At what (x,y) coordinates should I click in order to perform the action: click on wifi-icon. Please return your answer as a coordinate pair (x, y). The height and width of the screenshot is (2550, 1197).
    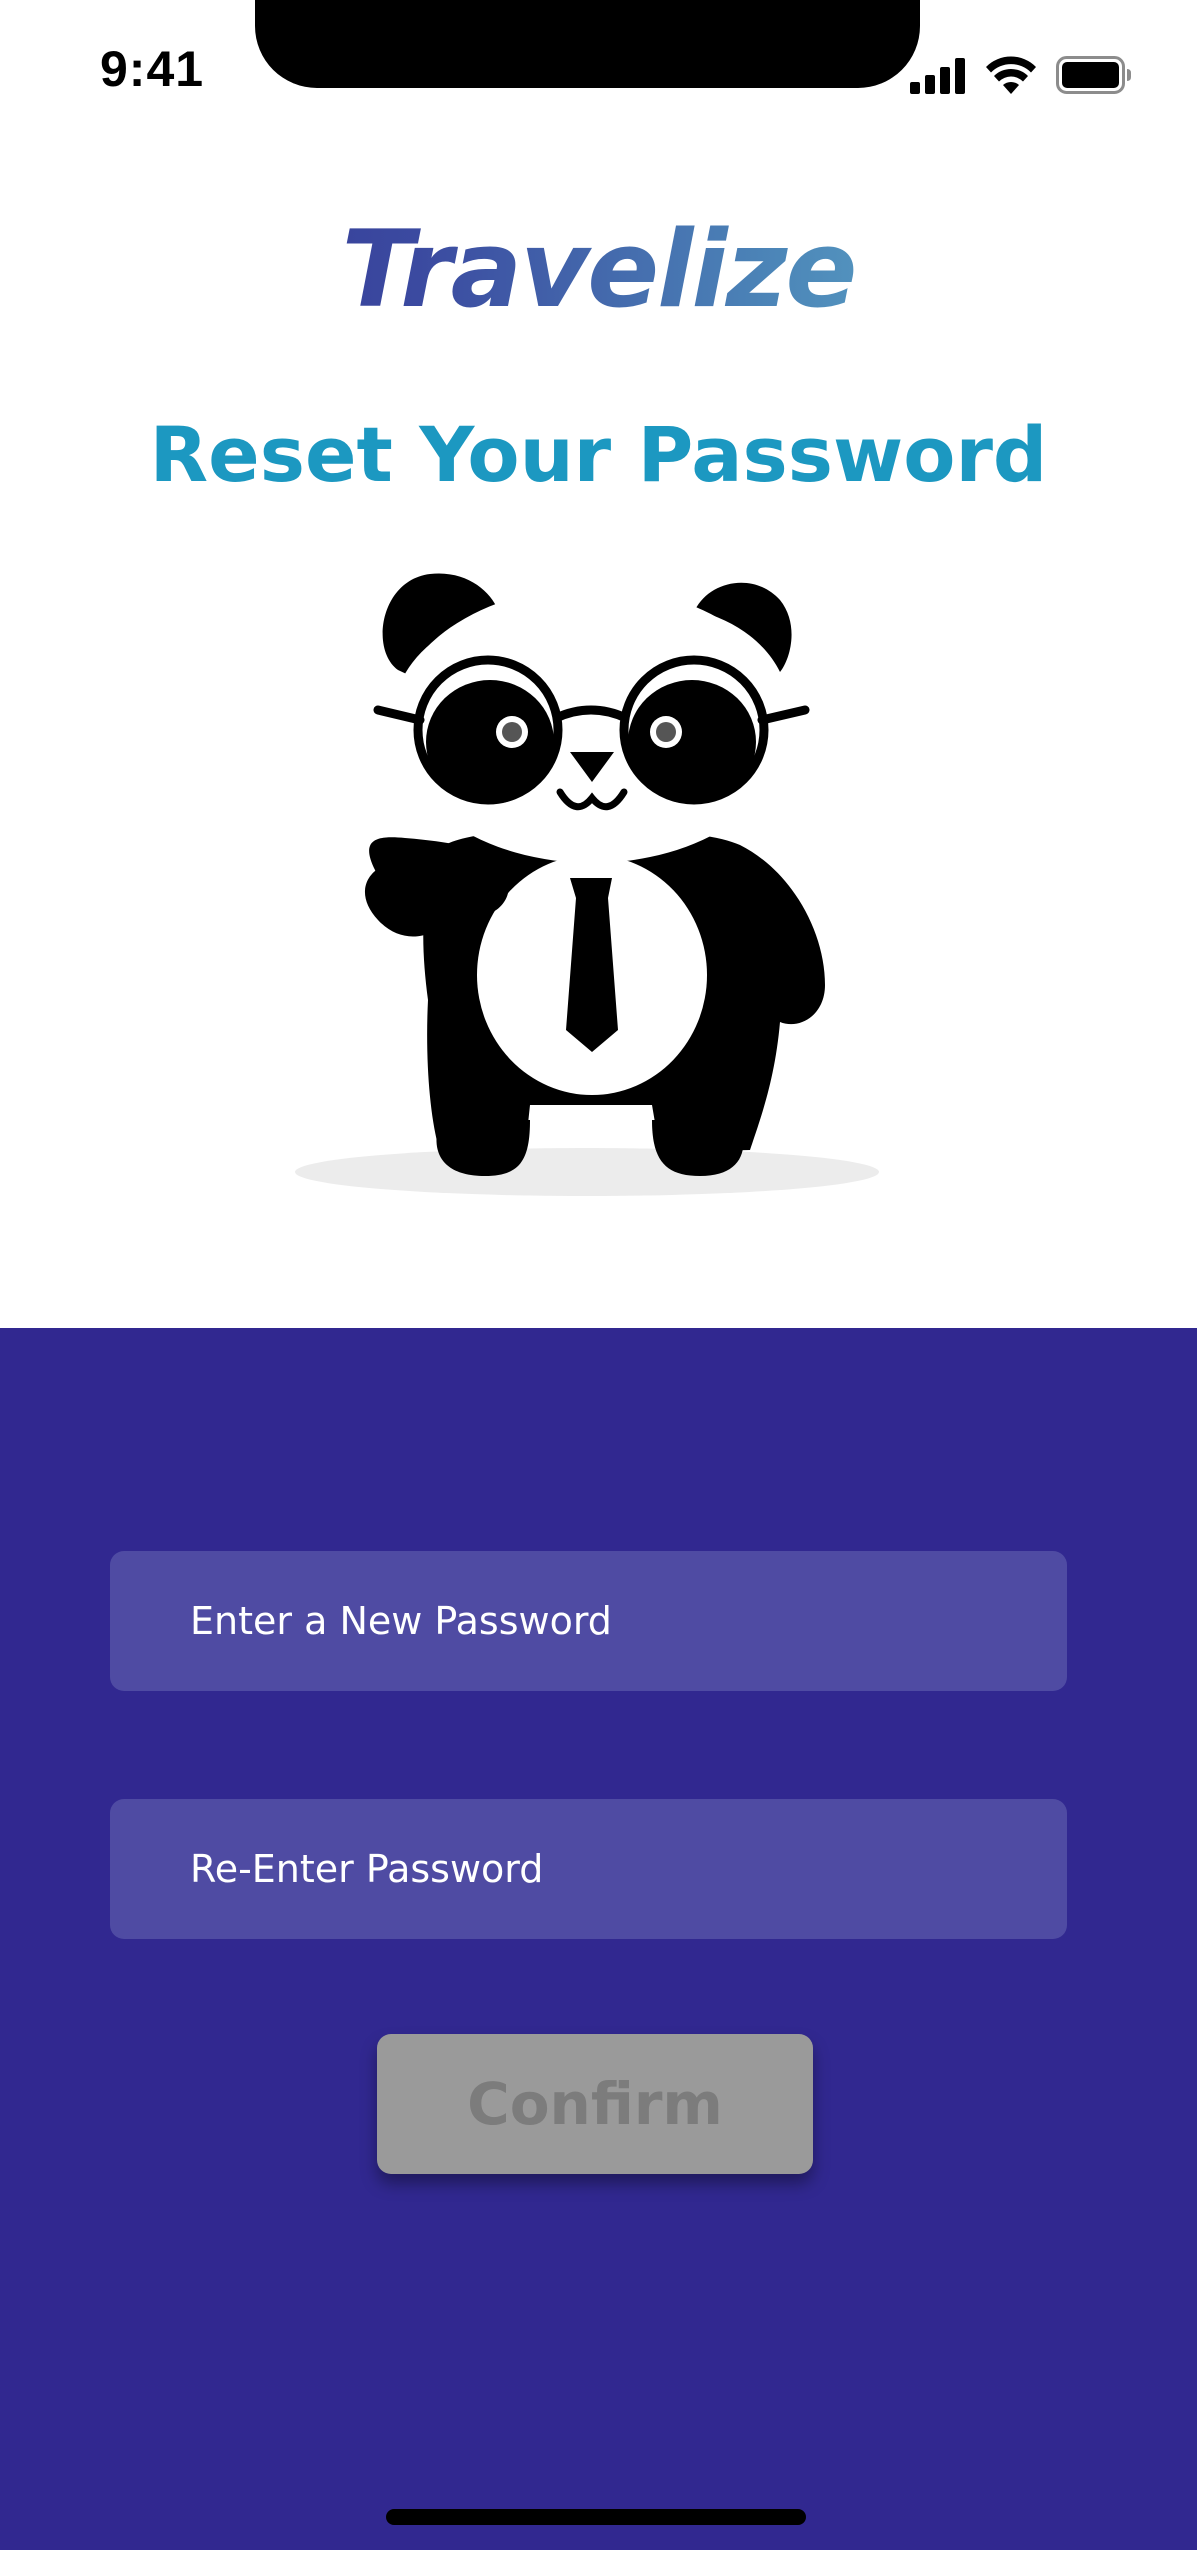
    Looking at the image, I should click on (1011, 75).